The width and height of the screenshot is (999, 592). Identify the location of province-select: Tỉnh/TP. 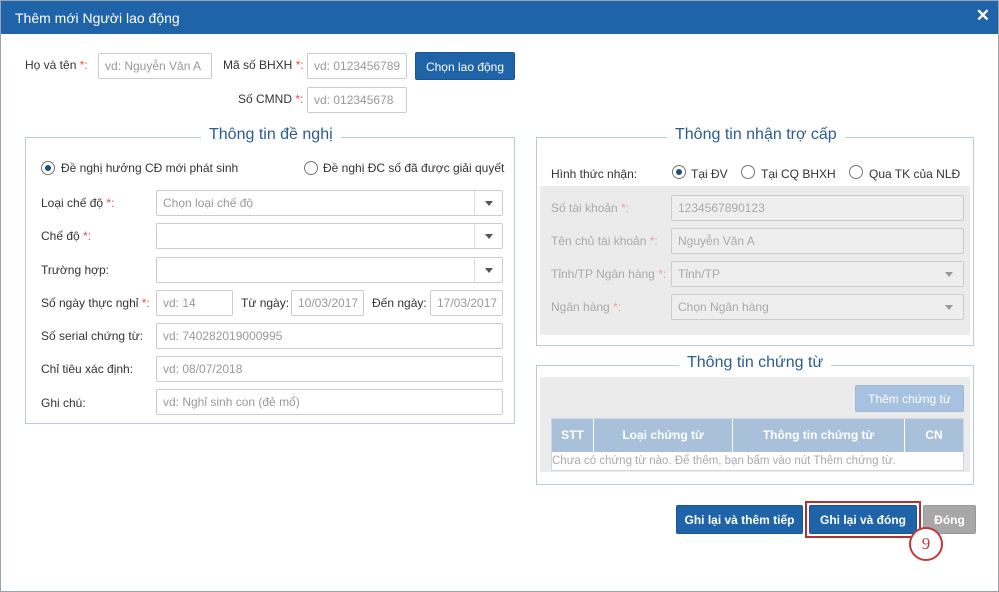
(817, 274).